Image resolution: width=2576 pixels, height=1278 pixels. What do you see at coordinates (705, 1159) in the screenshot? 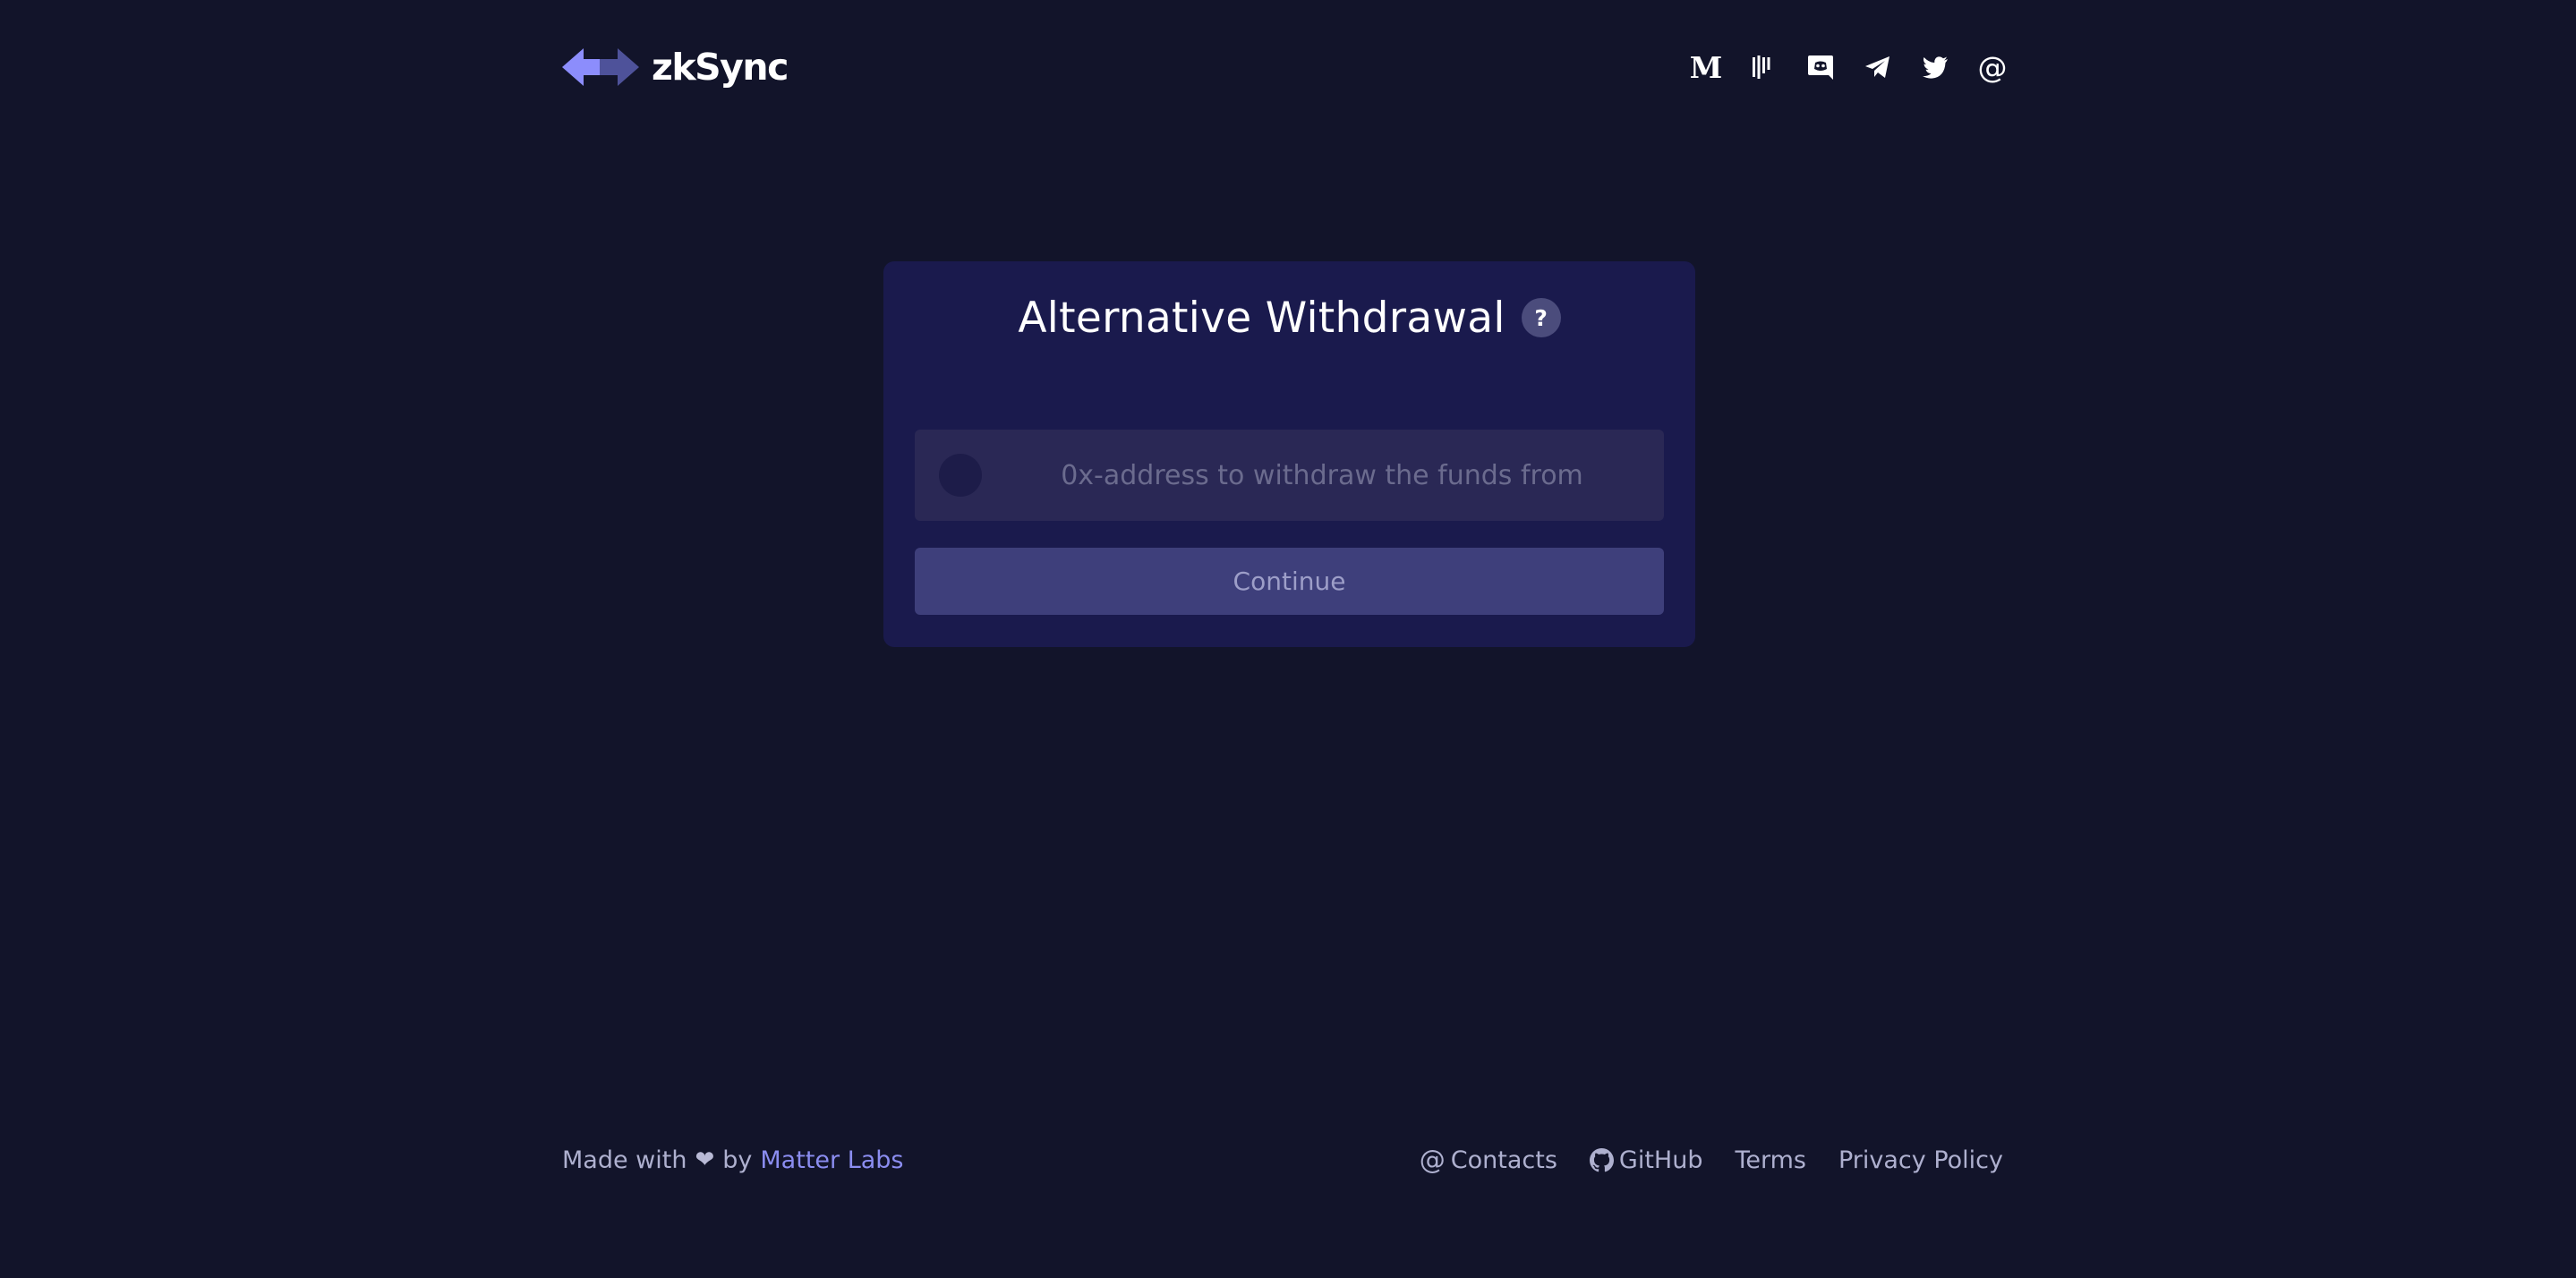
I see `heart-icon: ❤` at bounding box center [705, 1159].